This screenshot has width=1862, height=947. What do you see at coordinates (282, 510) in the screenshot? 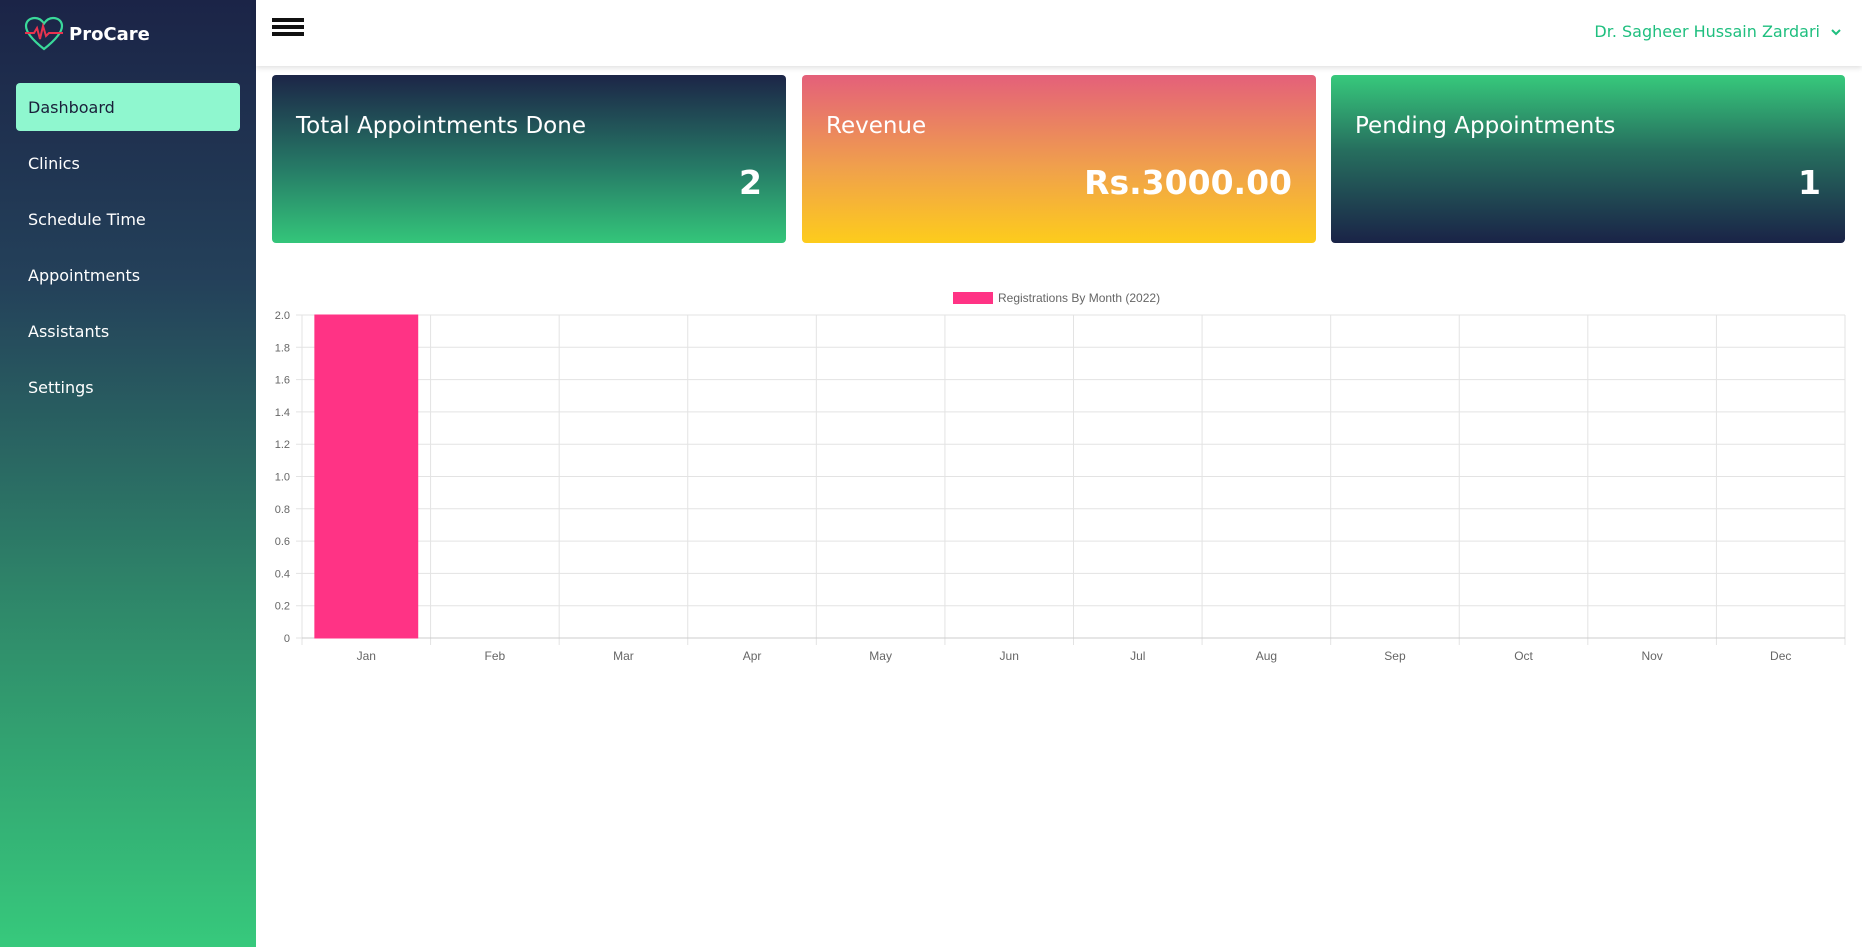
I see `y-tick-label: 0.8` at bounding box center [282, 510].